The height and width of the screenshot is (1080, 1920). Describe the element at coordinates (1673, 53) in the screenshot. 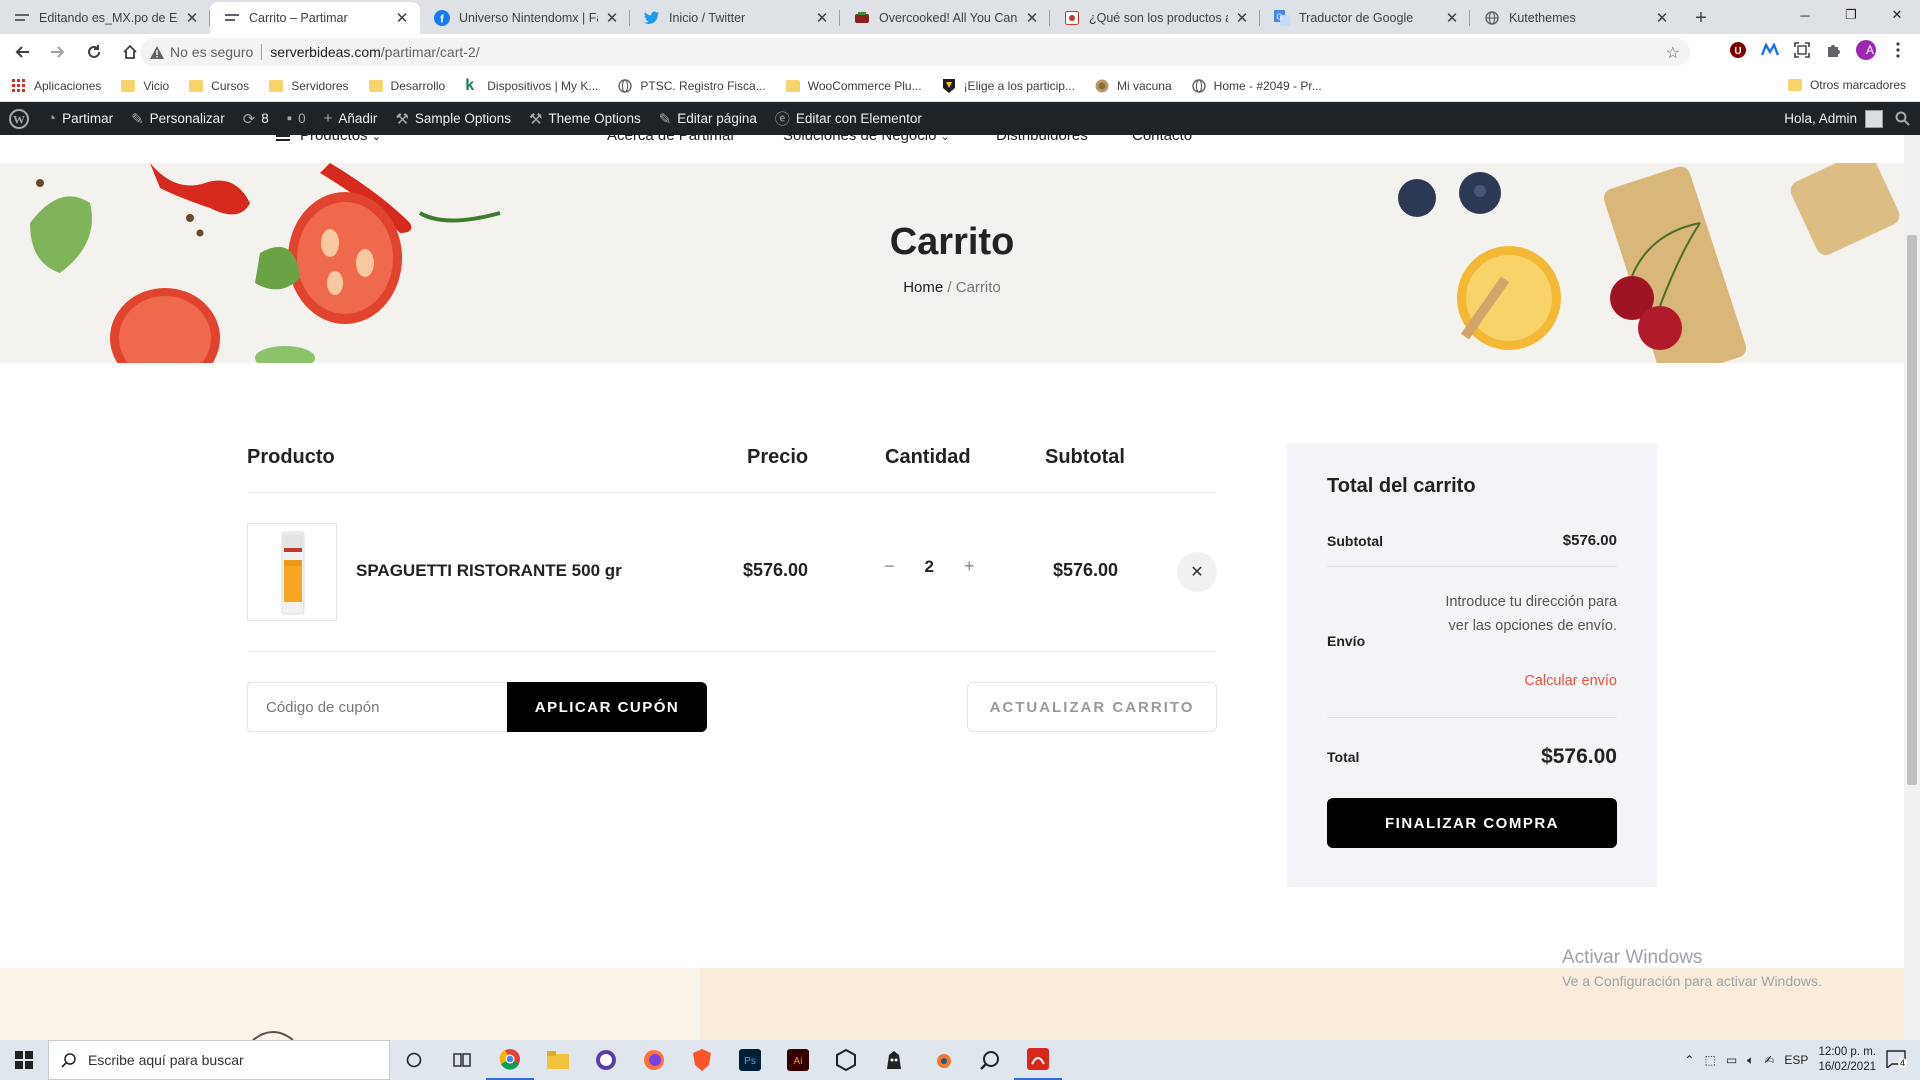

I see `bookmark-star-icon: ☆` at that location.